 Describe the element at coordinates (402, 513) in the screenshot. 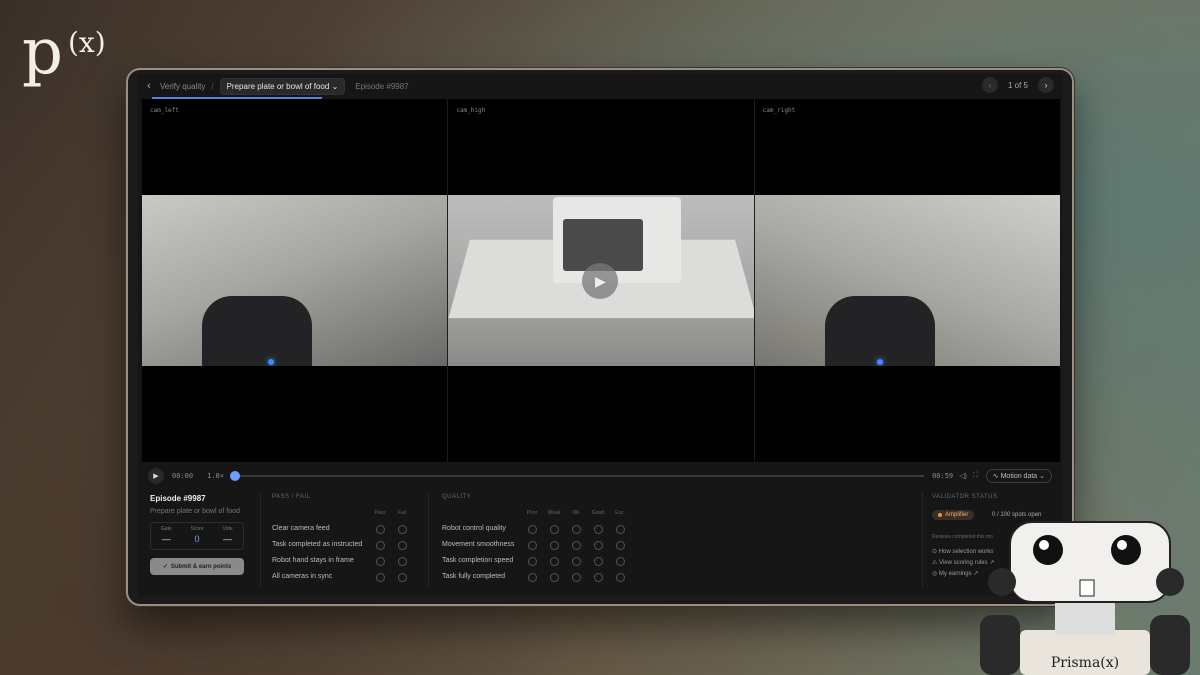

I see `col-fail: Fail` at that location.